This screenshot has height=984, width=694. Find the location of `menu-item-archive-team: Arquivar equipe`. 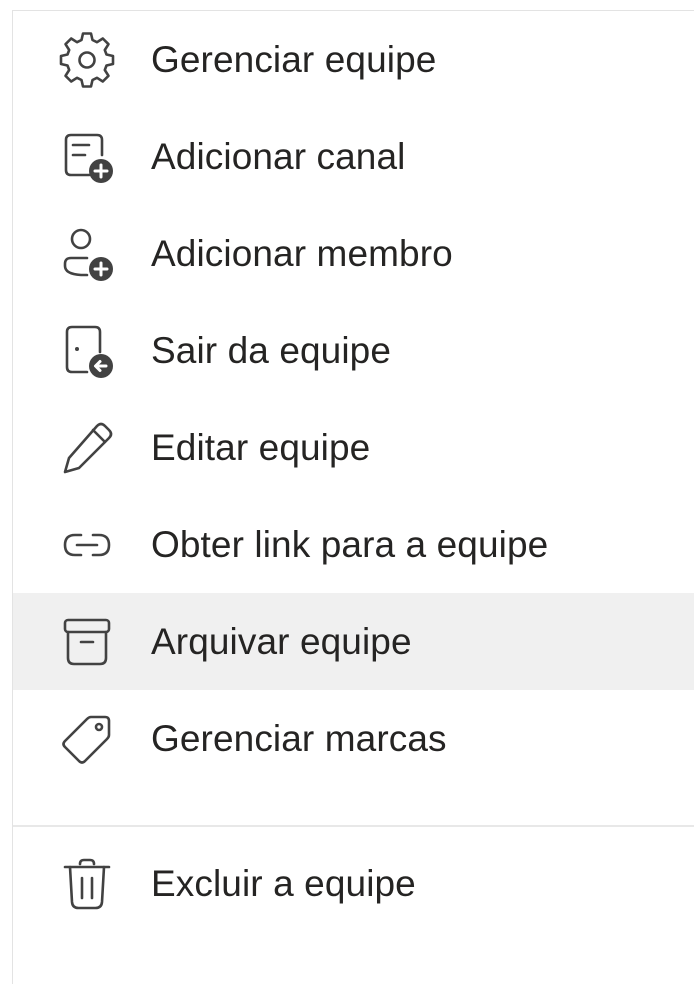

menu-item-archive-team: Arquivar equipe is located at coordinates (353, 641).